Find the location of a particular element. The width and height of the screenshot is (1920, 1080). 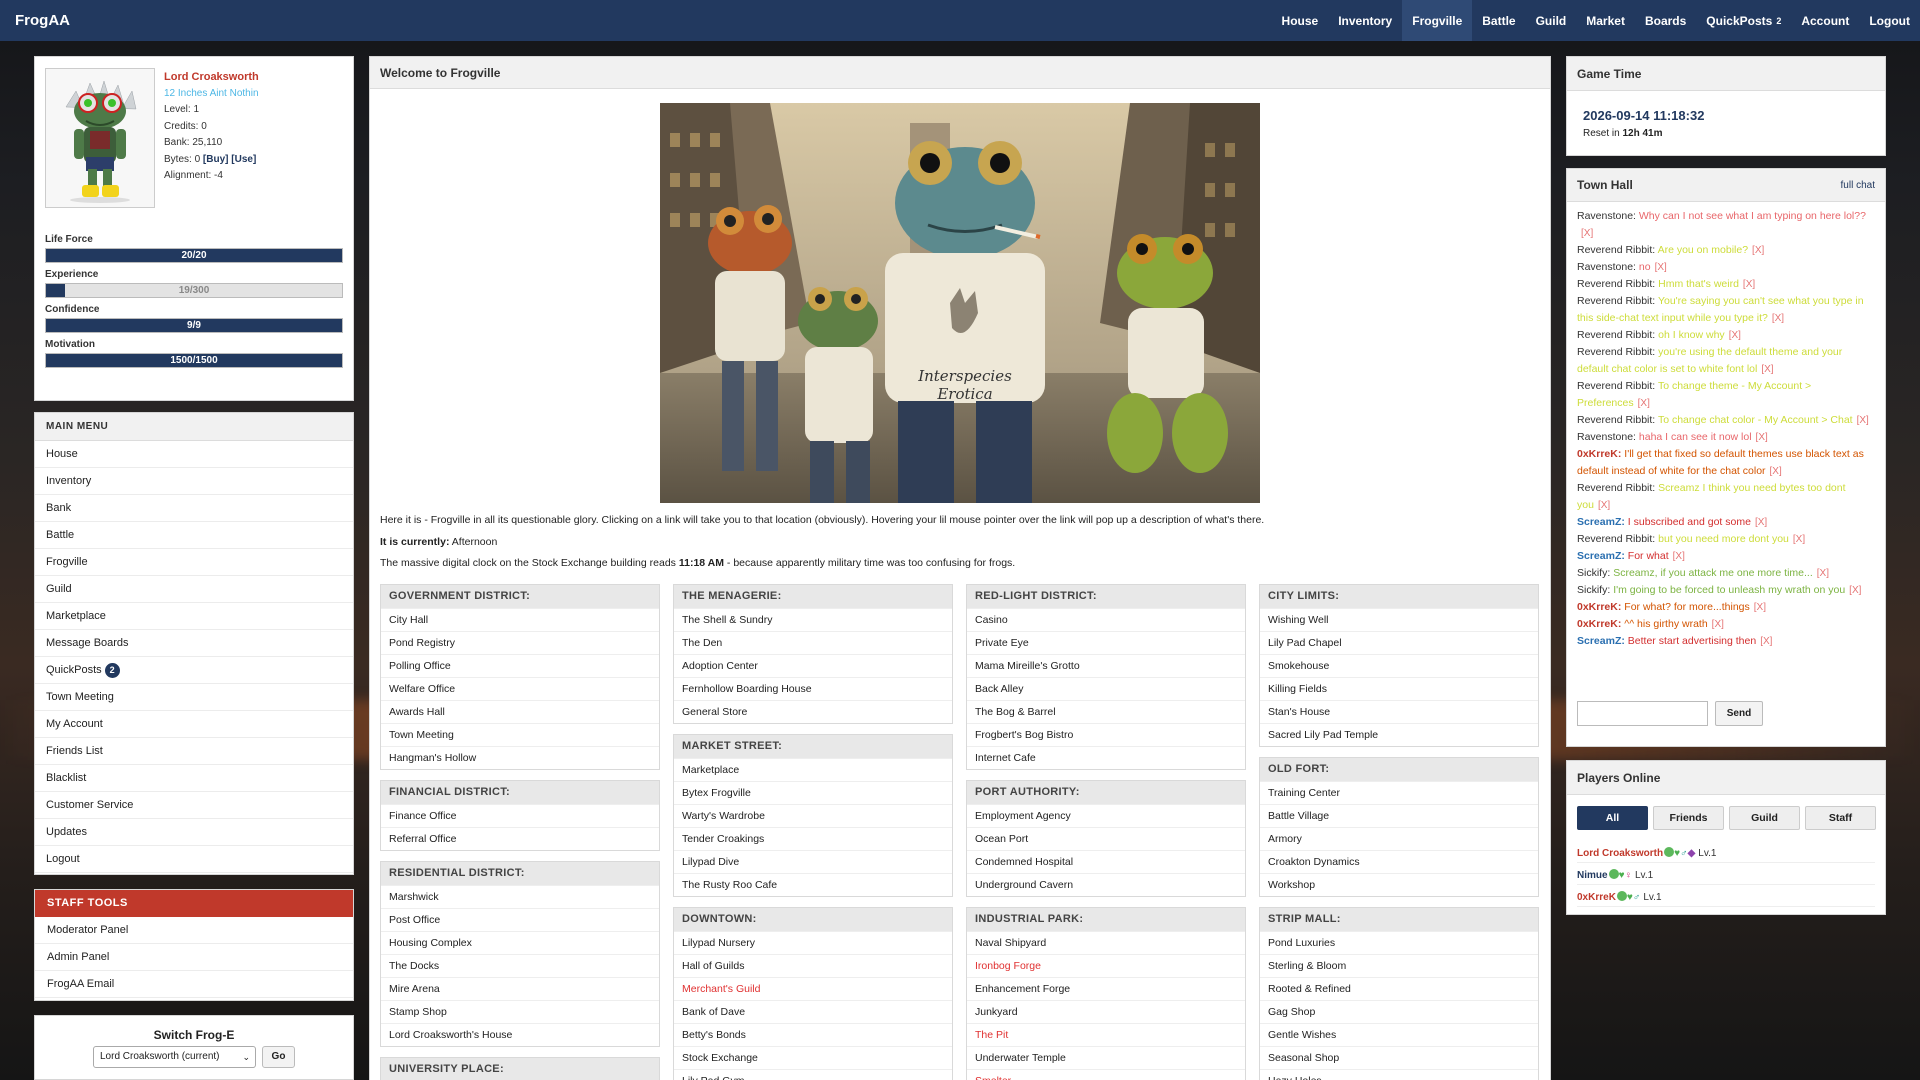

location-the-docks: The Docks is located at coordinates (520, 965).